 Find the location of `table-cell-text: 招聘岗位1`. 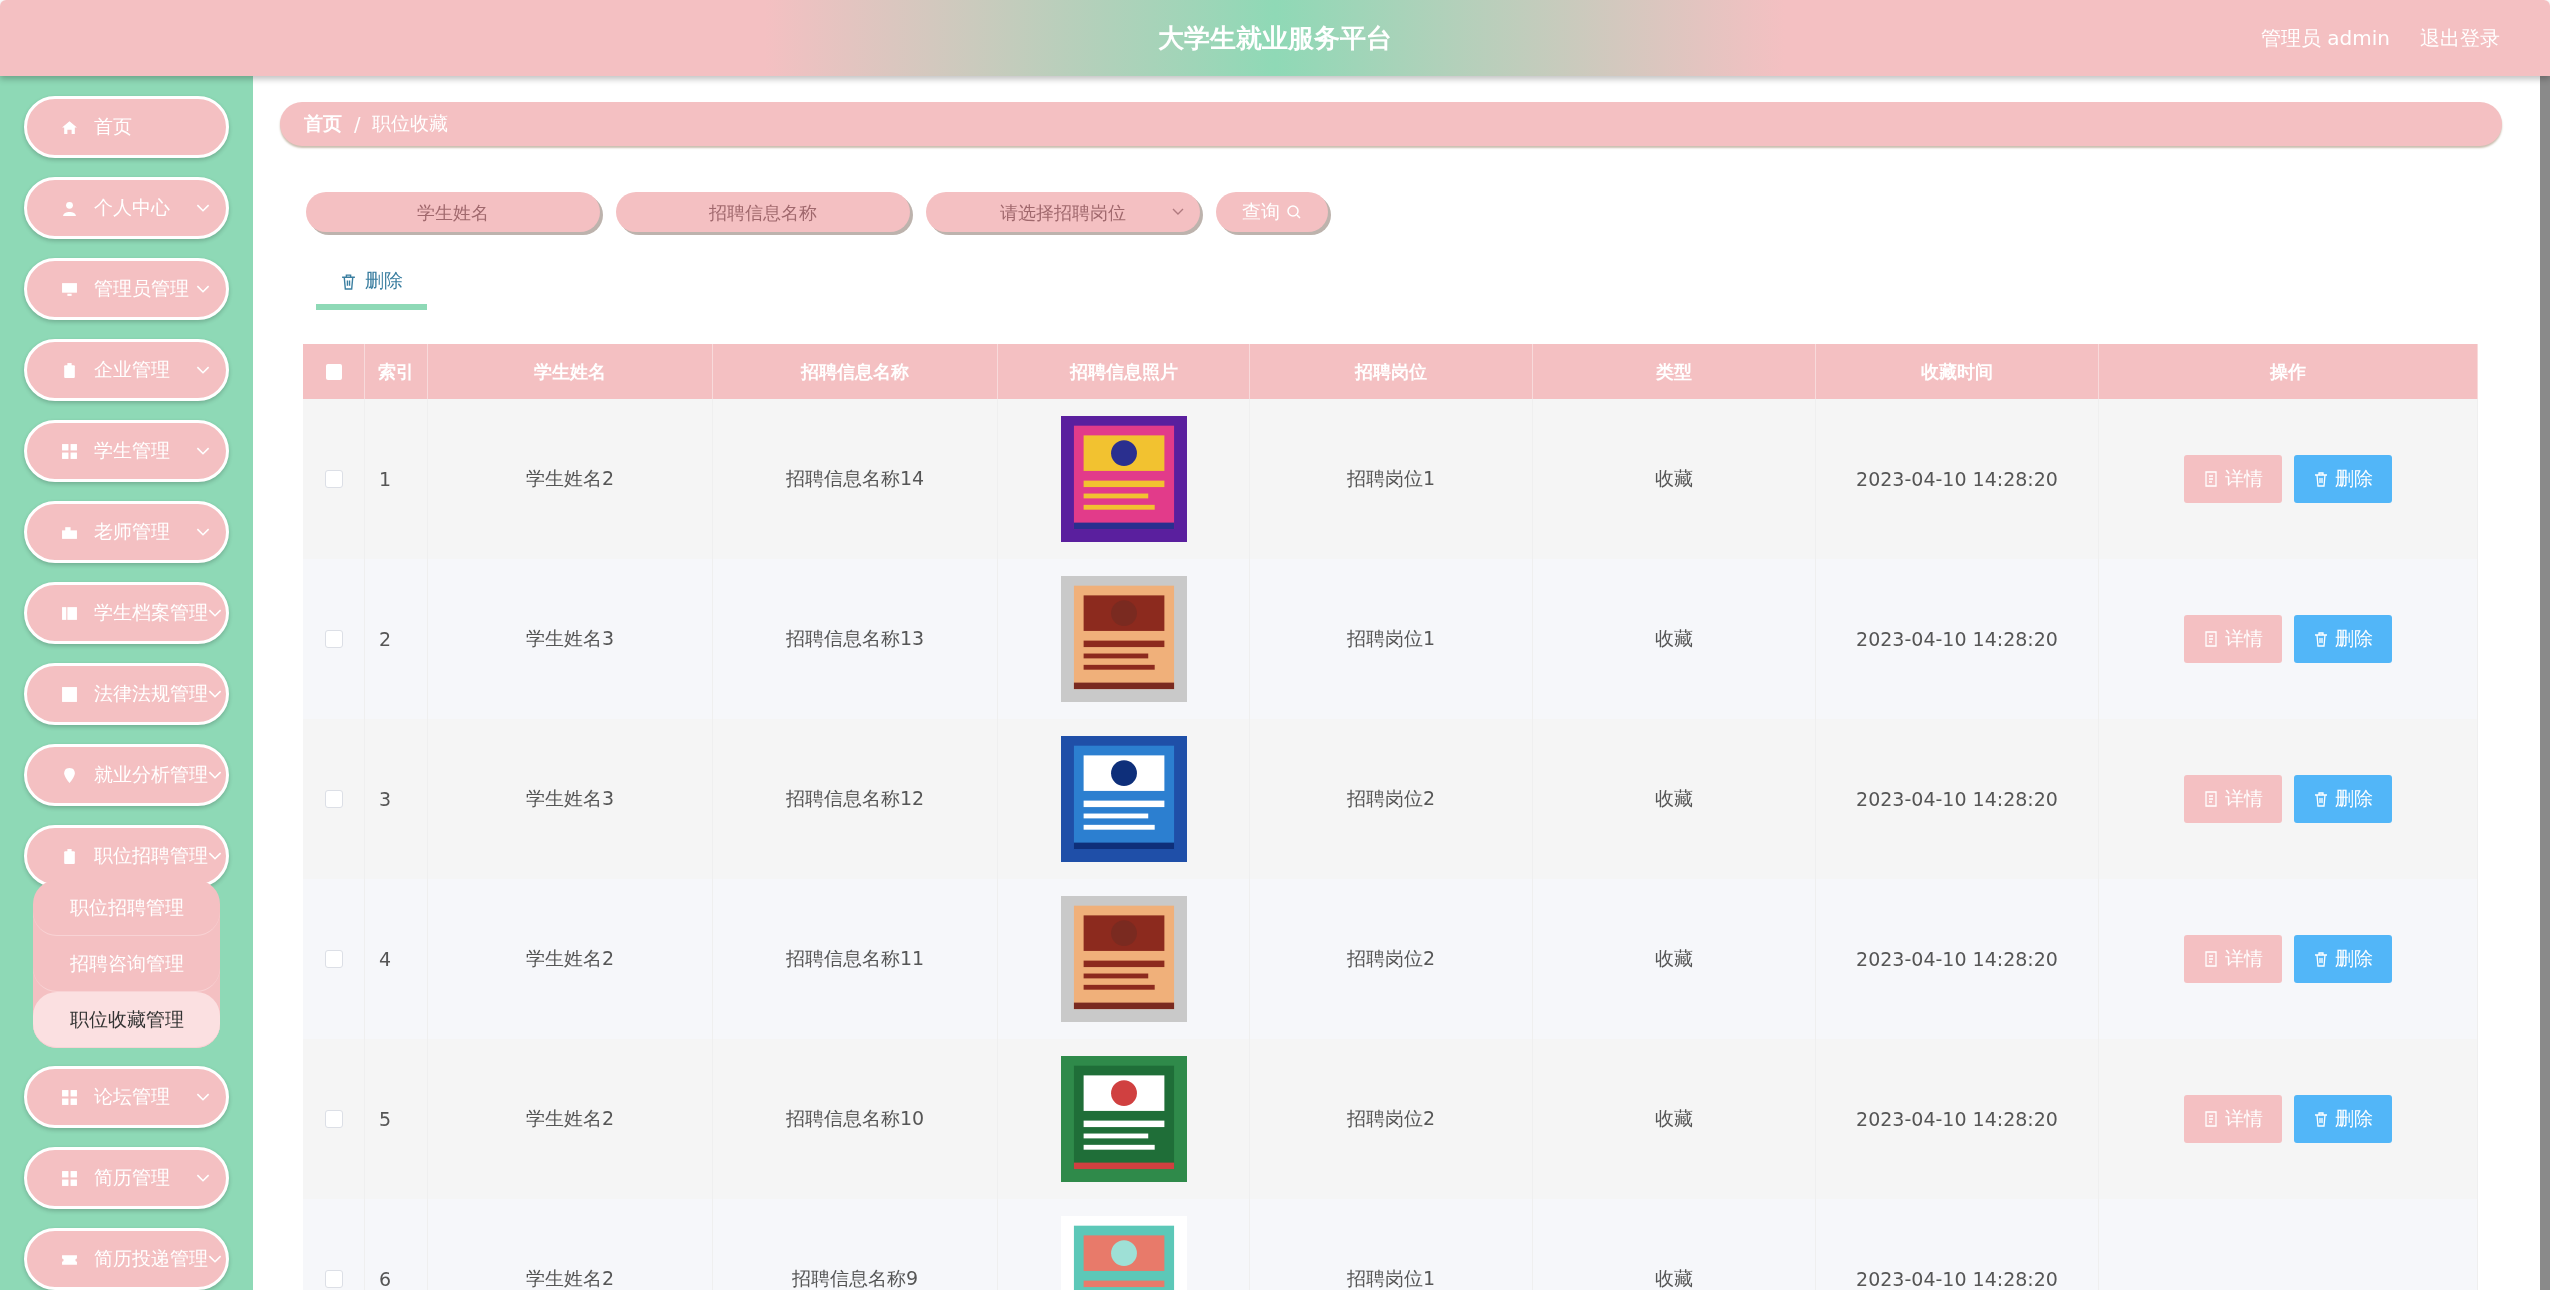

table-cell-text: 招聘岗位1 is located at coordinates (1391, 638).